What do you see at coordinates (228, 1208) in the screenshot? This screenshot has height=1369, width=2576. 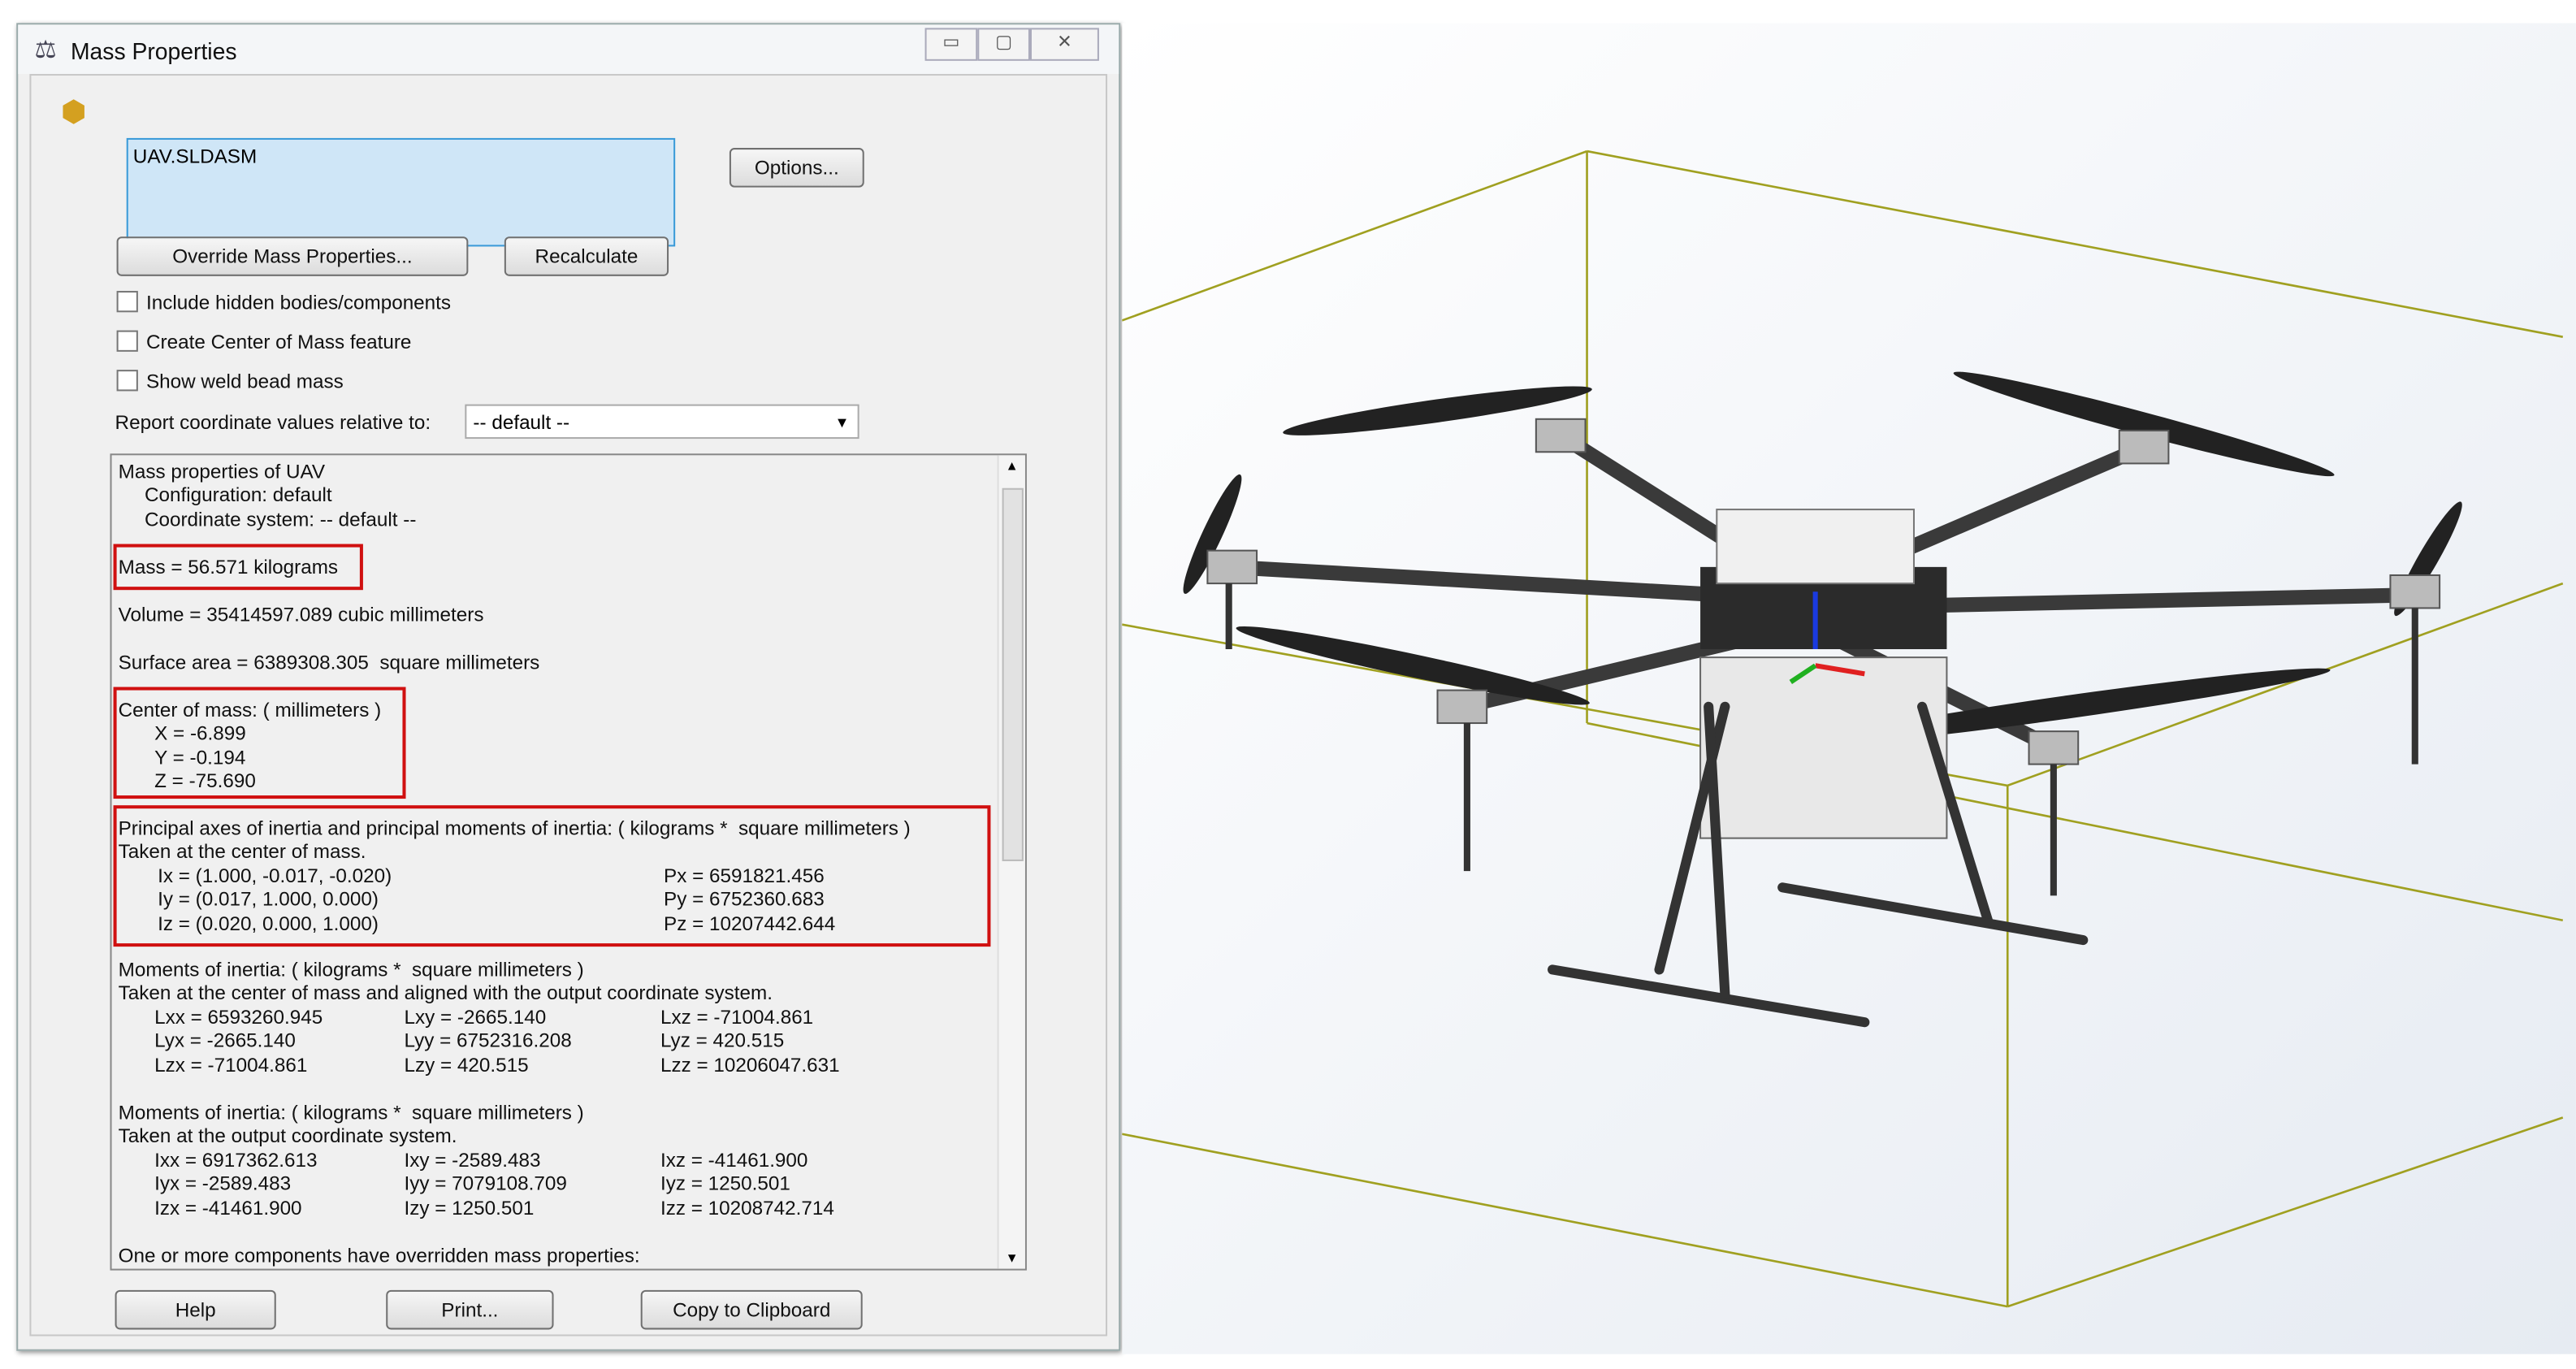 I see `moi2-value: Izx = -41461.900` at bounding box center [228, 1208].